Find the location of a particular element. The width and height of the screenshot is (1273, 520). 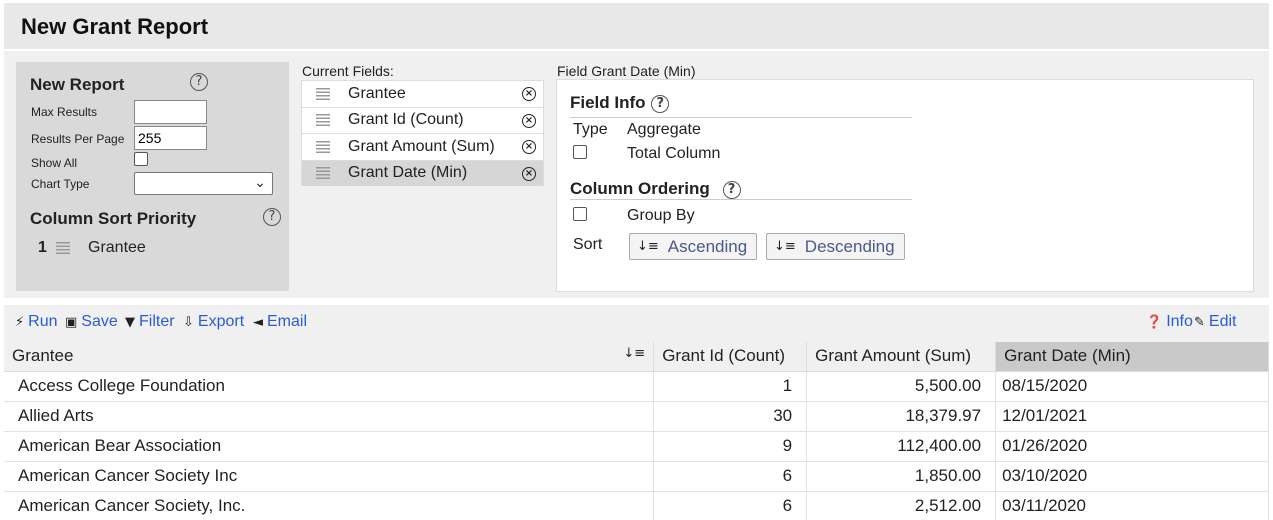

info-icon: ❓ is located at coordinates (1154, 322).